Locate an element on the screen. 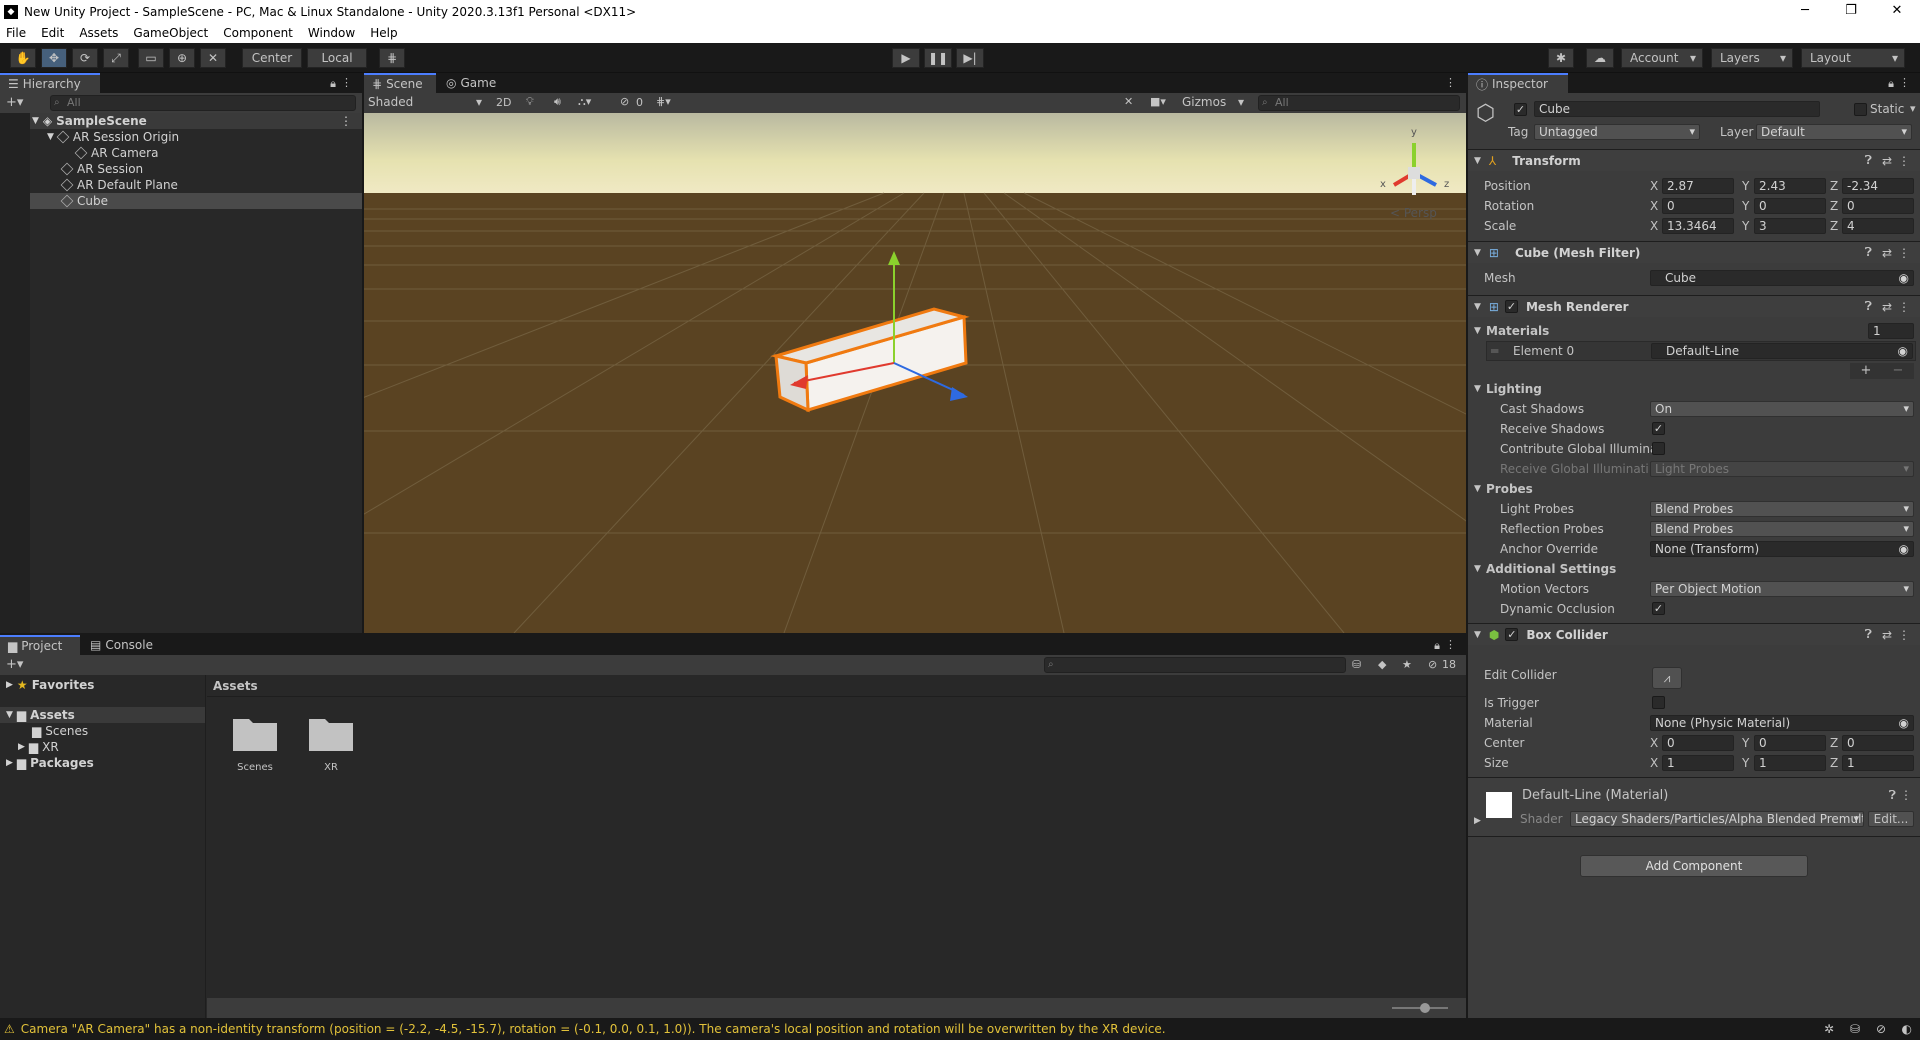  camera-icon: ■▾ is located at coordinates (1158, 101).